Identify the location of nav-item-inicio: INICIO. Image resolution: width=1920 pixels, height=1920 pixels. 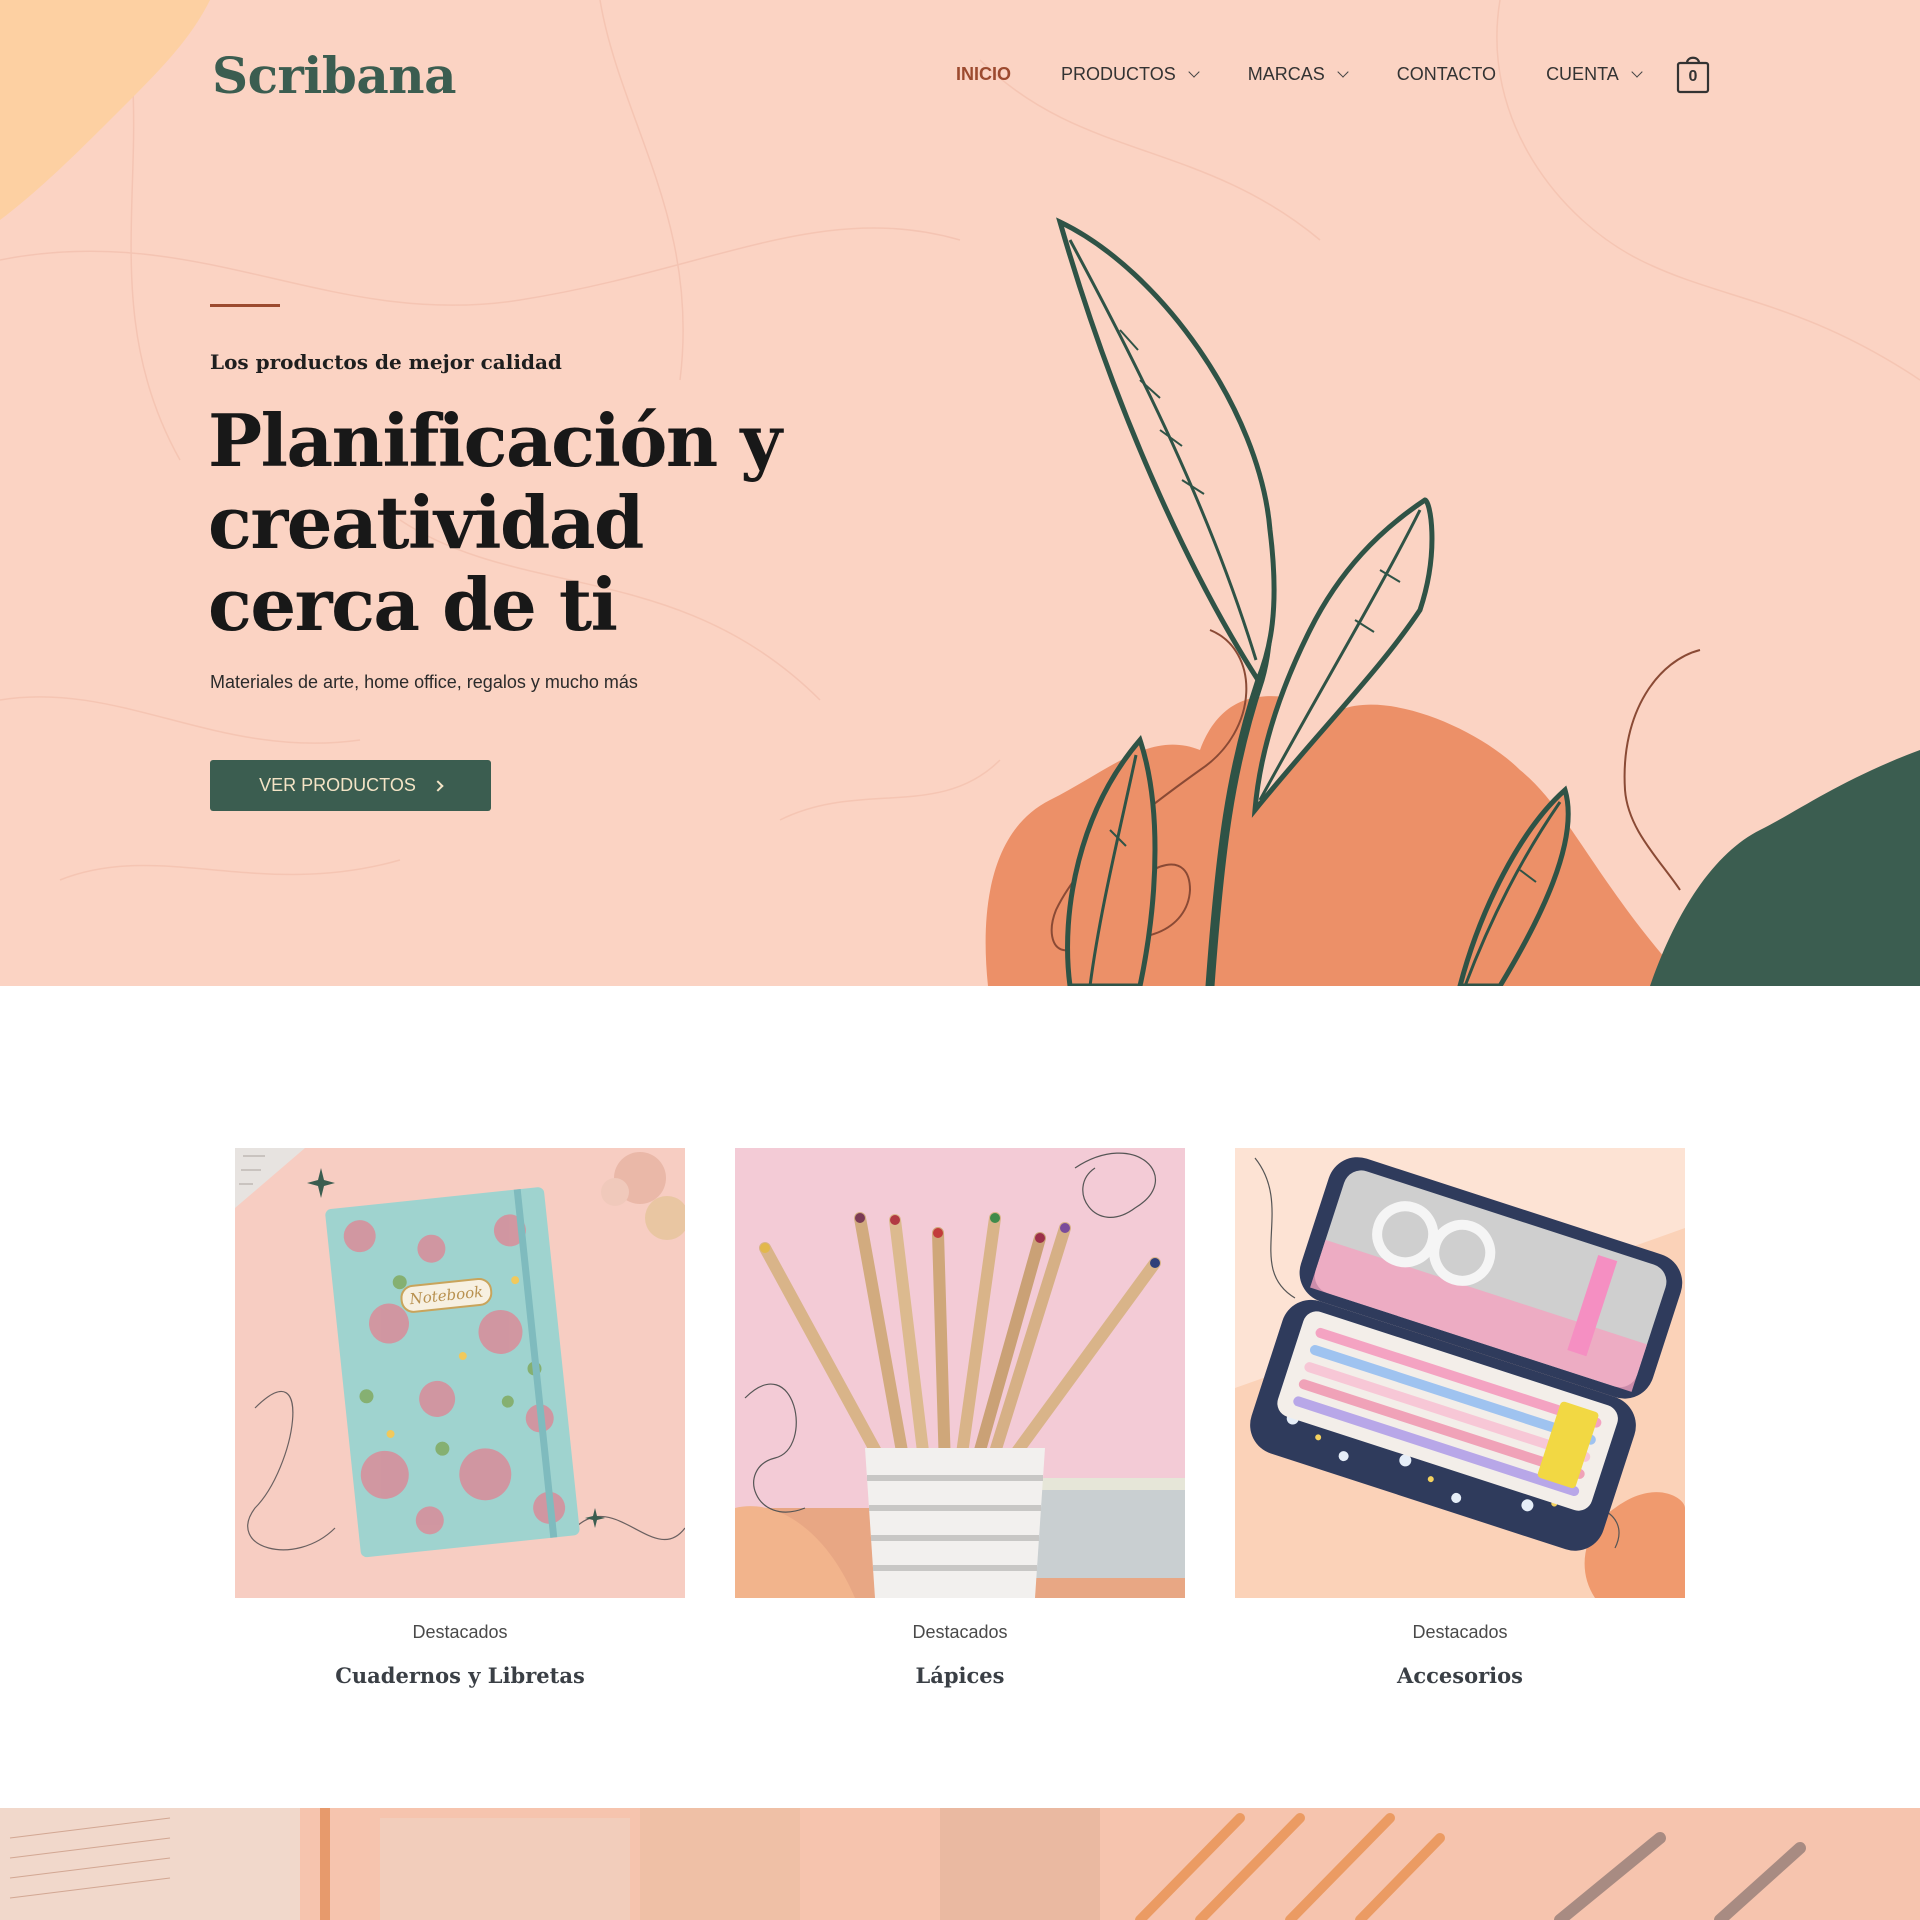
(983, 74).